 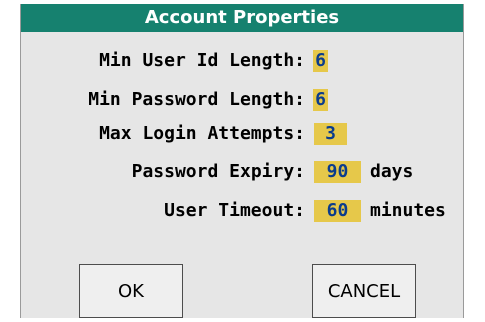 What do you see at coordinates (131, 291) in the screenshot?
I see `ok-button: OK` at bounding box center [131, 291].